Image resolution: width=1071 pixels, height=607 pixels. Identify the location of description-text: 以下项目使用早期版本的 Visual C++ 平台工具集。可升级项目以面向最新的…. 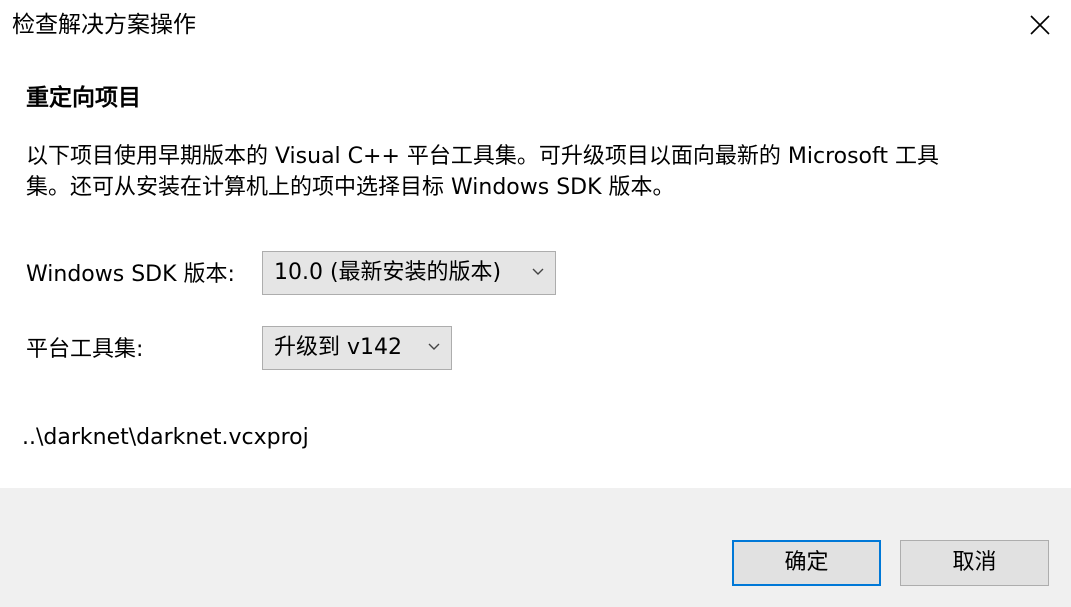
(526, 172).